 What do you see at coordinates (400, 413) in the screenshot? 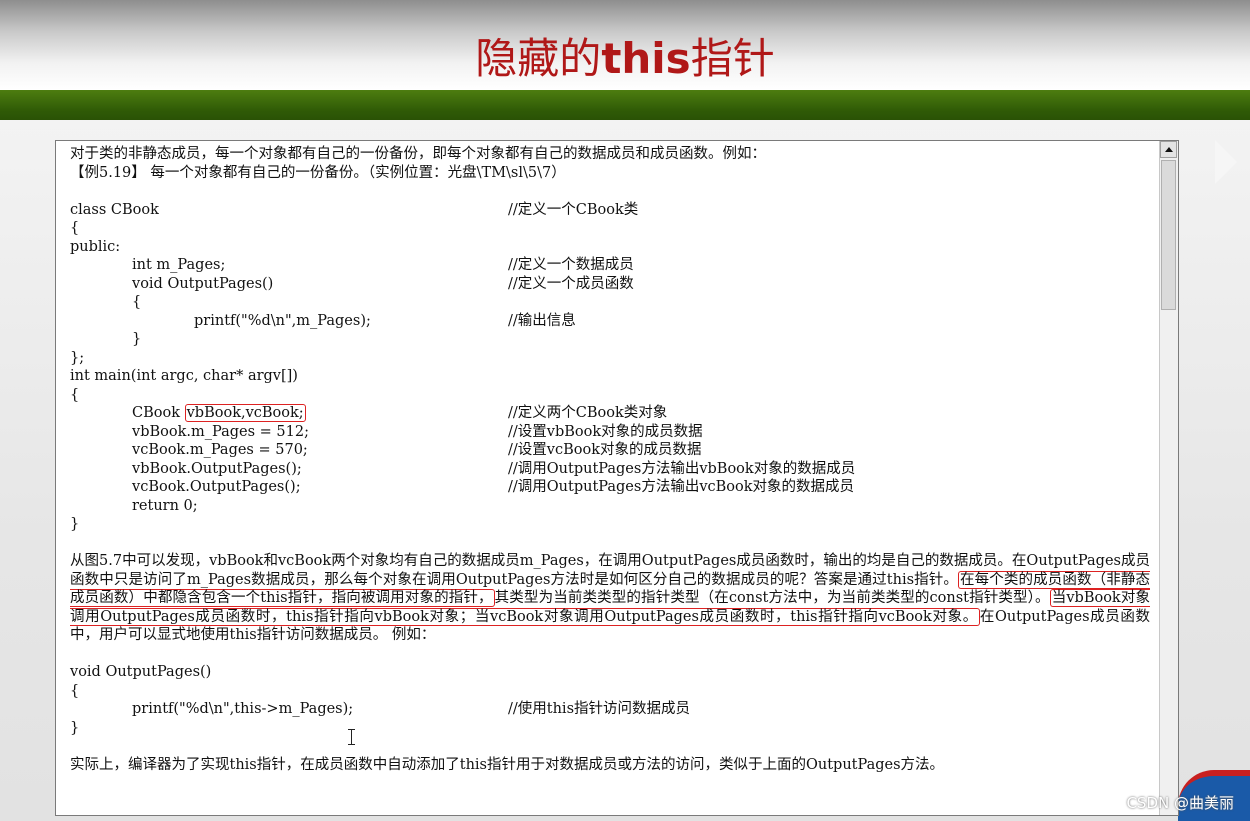
I see `code-line: CBook vbBook,vcBook;//定义两个CBook类对象` at bounding box center [400, 413].